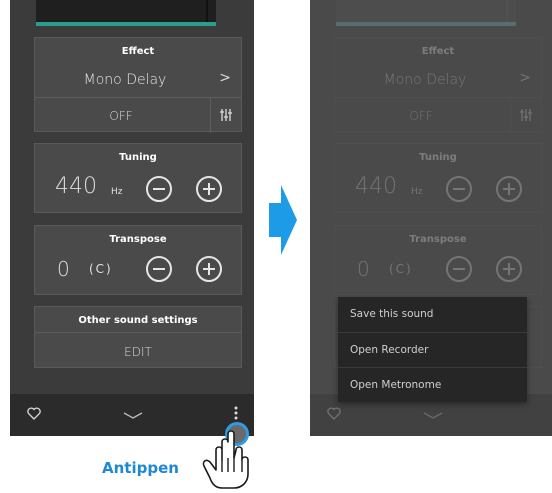  What do you see at coordinates (138, 337) in the screenshot?
I see `other-settings-card: Other sound settings EDIT` at bounding box center [138, 337].